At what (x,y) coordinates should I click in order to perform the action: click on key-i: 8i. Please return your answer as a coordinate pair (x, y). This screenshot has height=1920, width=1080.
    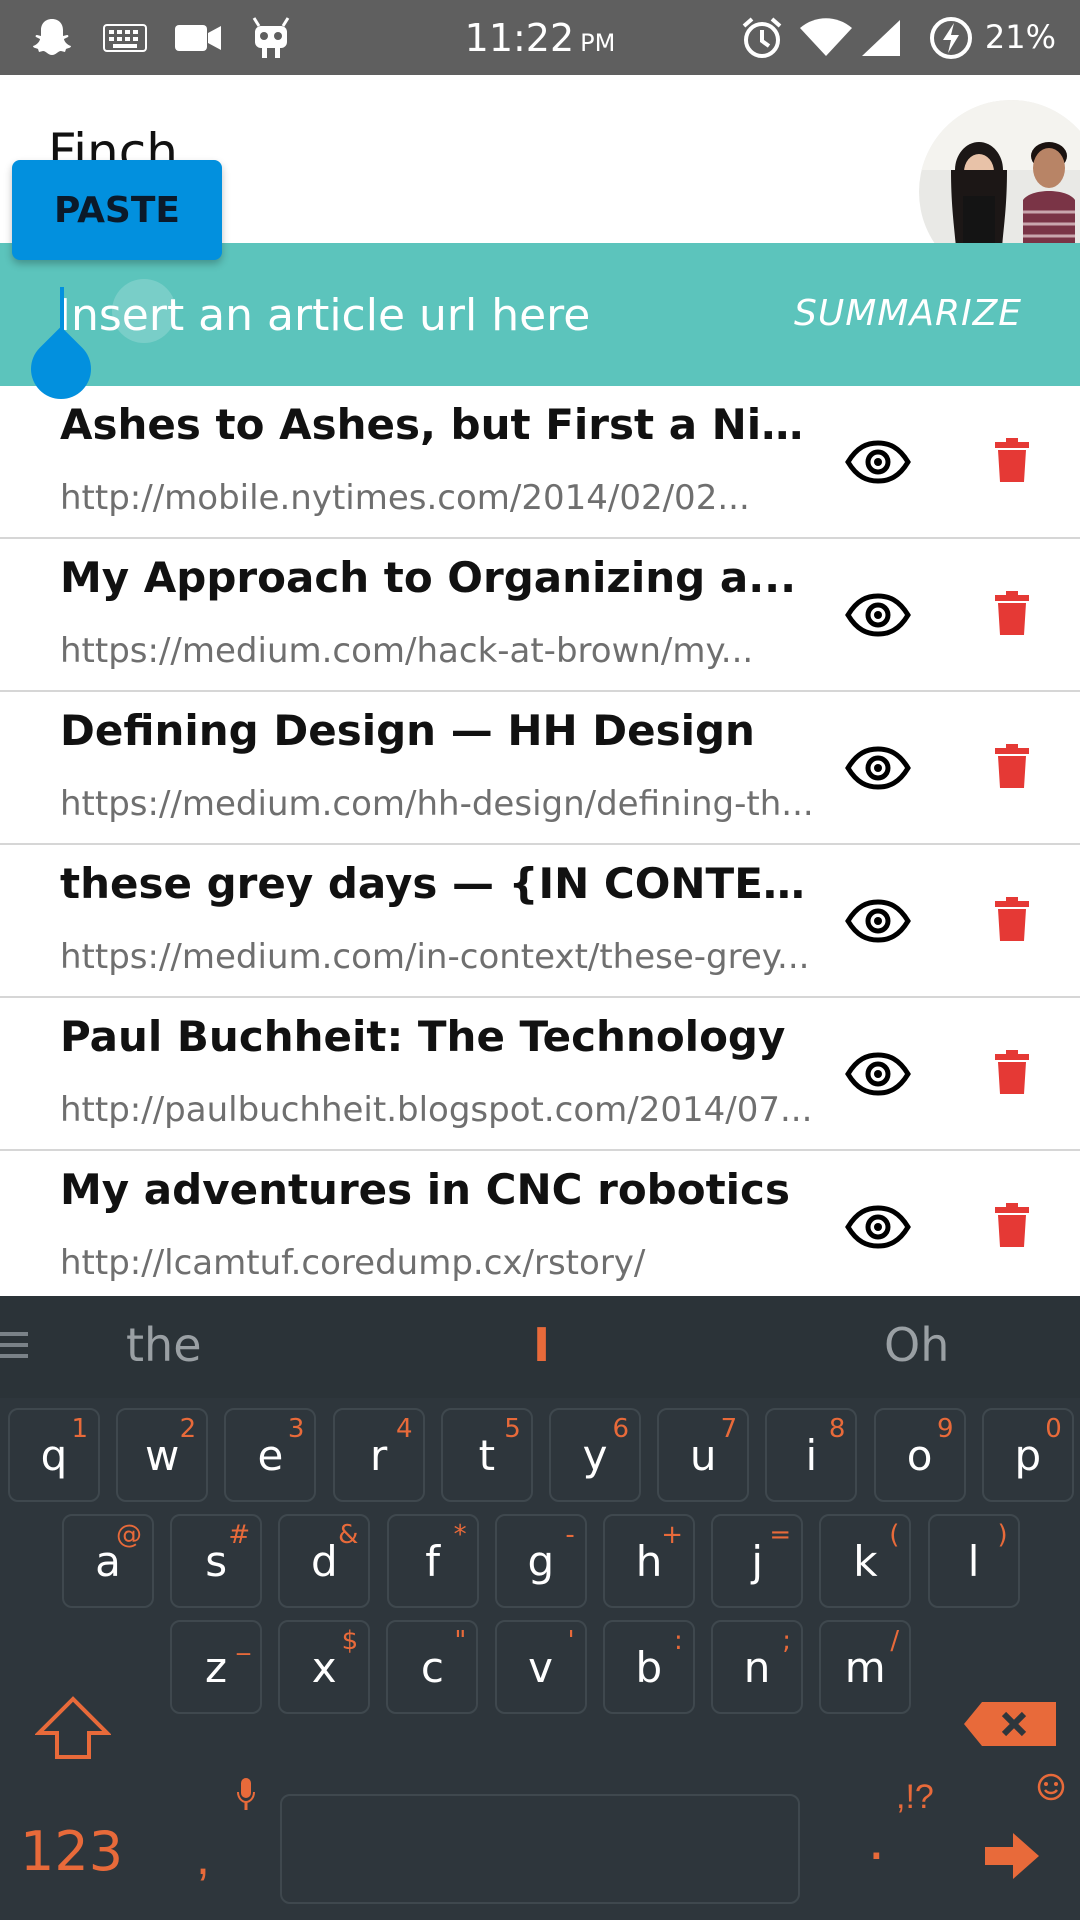
    Looking at the image, I should click on (811, 1455).